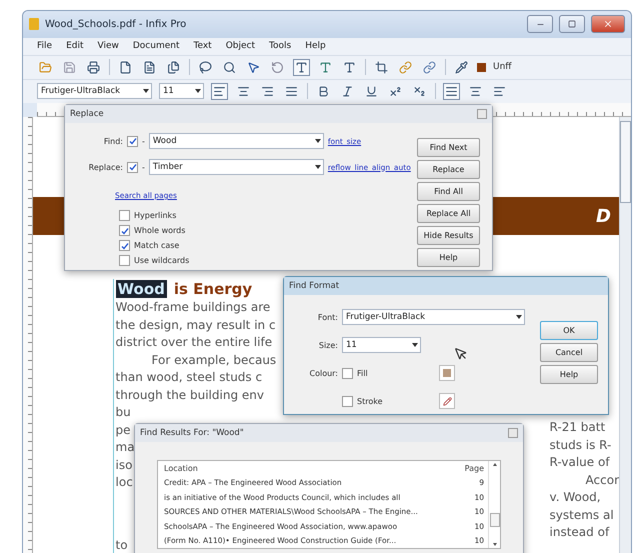  Describe the element at coordinates (213, 289) in the screenshot. I see `heading-text: is Energy` at that location.